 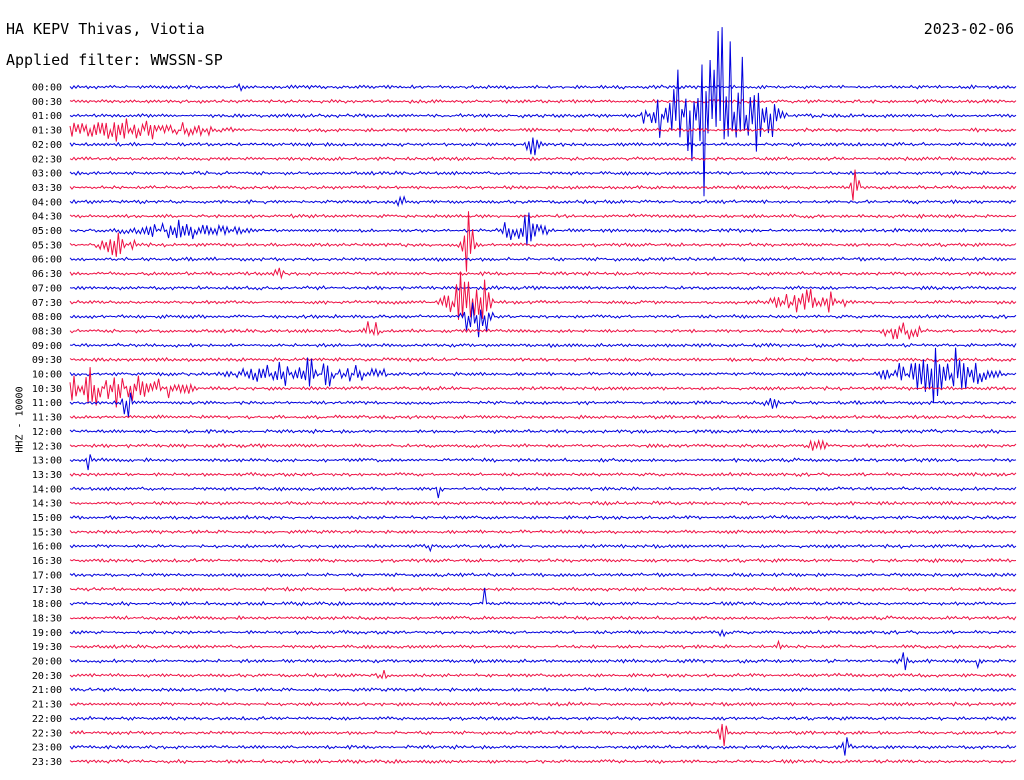 What do you see at coordinates (47, 432) in the screenshot?
I see `tick-label: 12:00` at bounding box center [47, 432].